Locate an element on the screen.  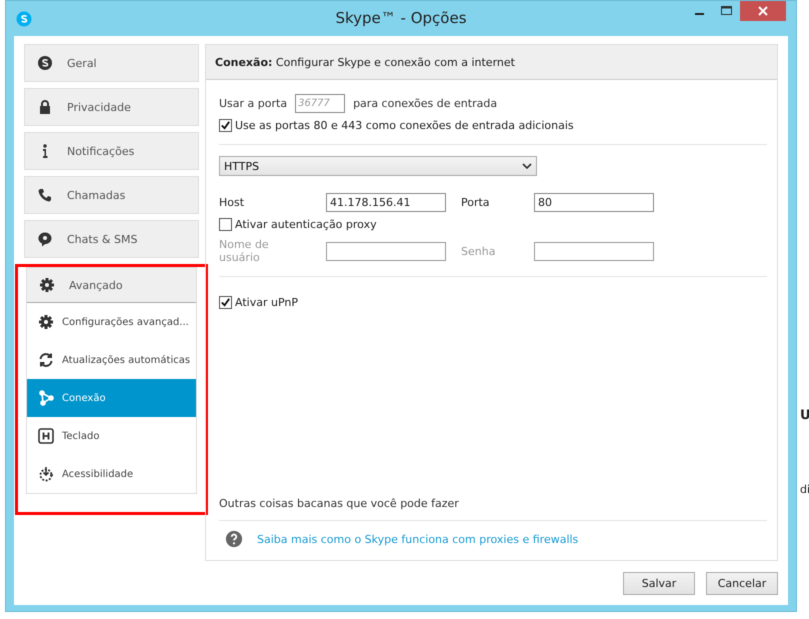
field-label: Usar a porta is located at coordinates (253, 103).